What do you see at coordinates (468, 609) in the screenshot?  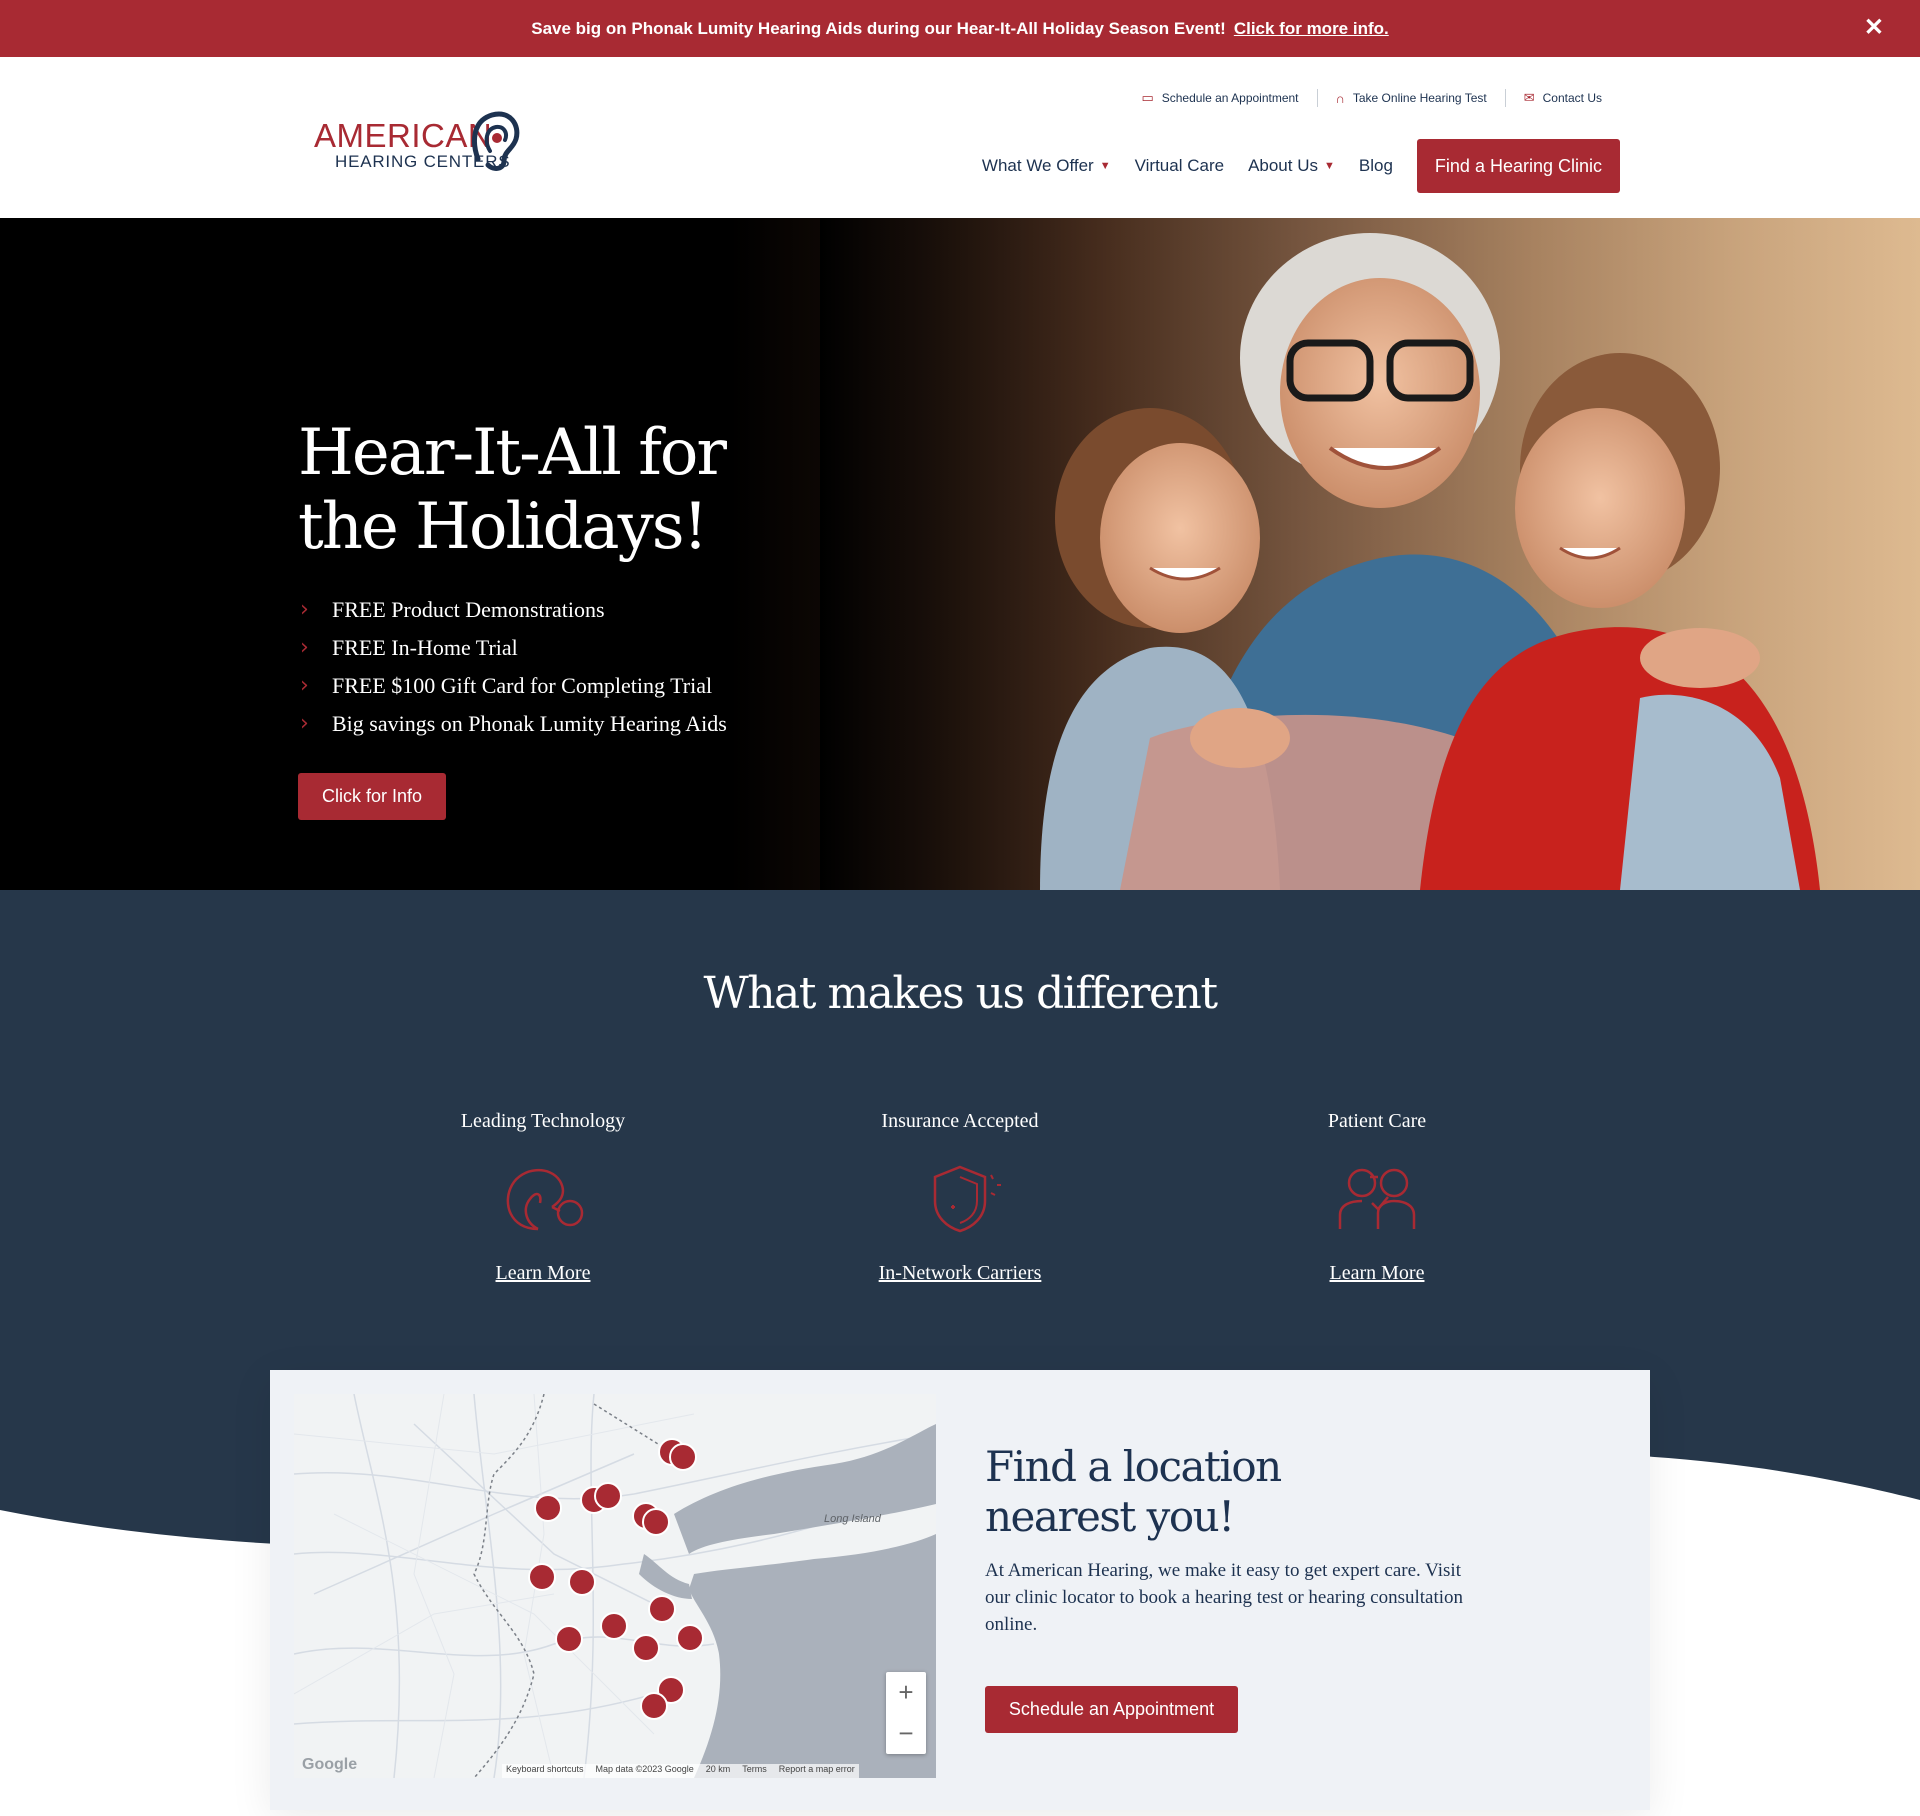 I see `hero-bullet-text: FREE Product Demonstrations` at bounding box center [468, 609].